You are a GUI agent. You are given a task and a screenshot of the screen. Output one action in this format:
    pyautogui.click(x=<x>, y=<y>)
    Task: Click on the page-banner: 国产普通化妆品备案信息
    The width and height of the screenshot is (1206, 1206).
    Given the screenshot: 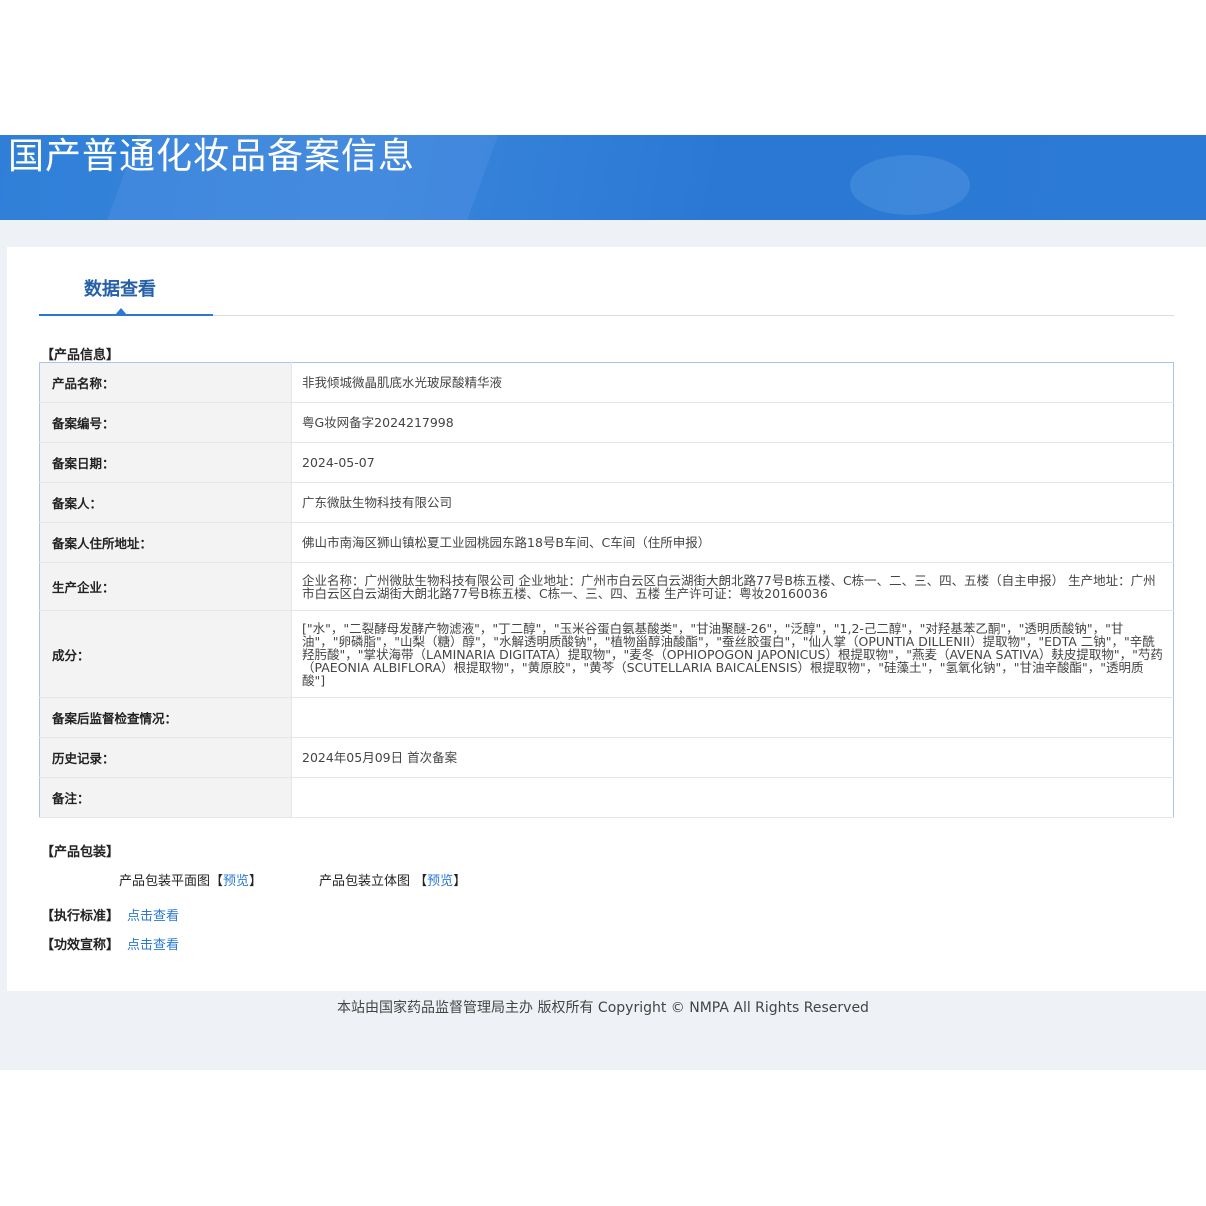 What is the action you would take?
    pyautogui.click(x=603, y=177)
    